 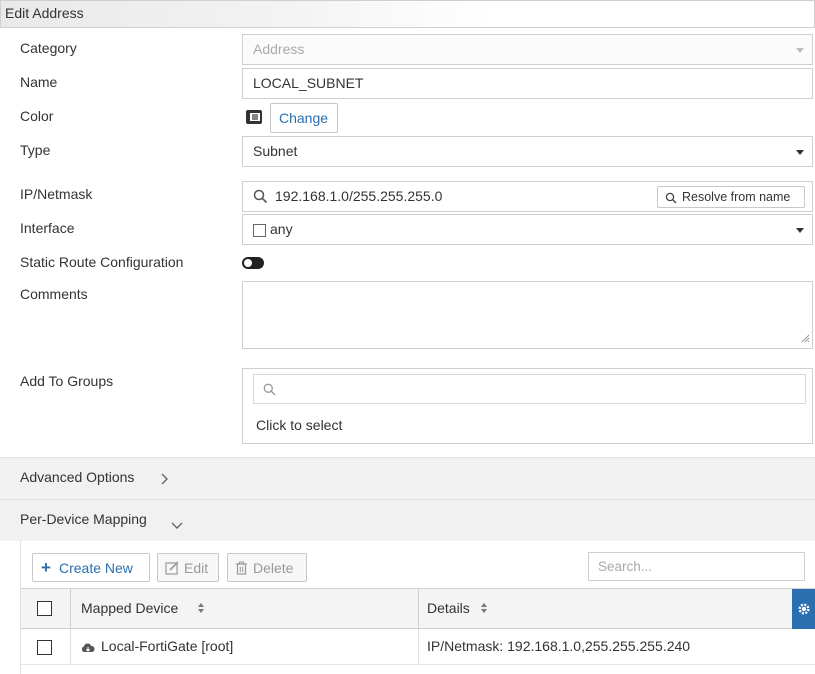 I want to click on chevron-right-icon, so click(x=164, y=480).